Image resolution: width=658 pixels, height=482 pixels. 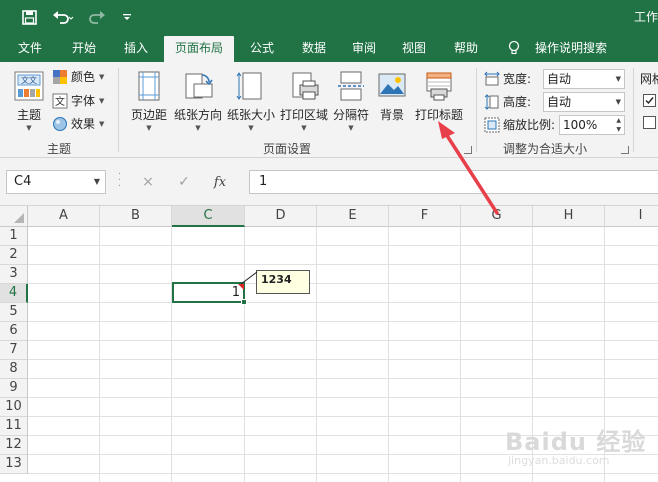 What do you see at coordinates (14, 369) in the screenshot?
I see `row-header-8: 8` at bounding box center [14, 369].